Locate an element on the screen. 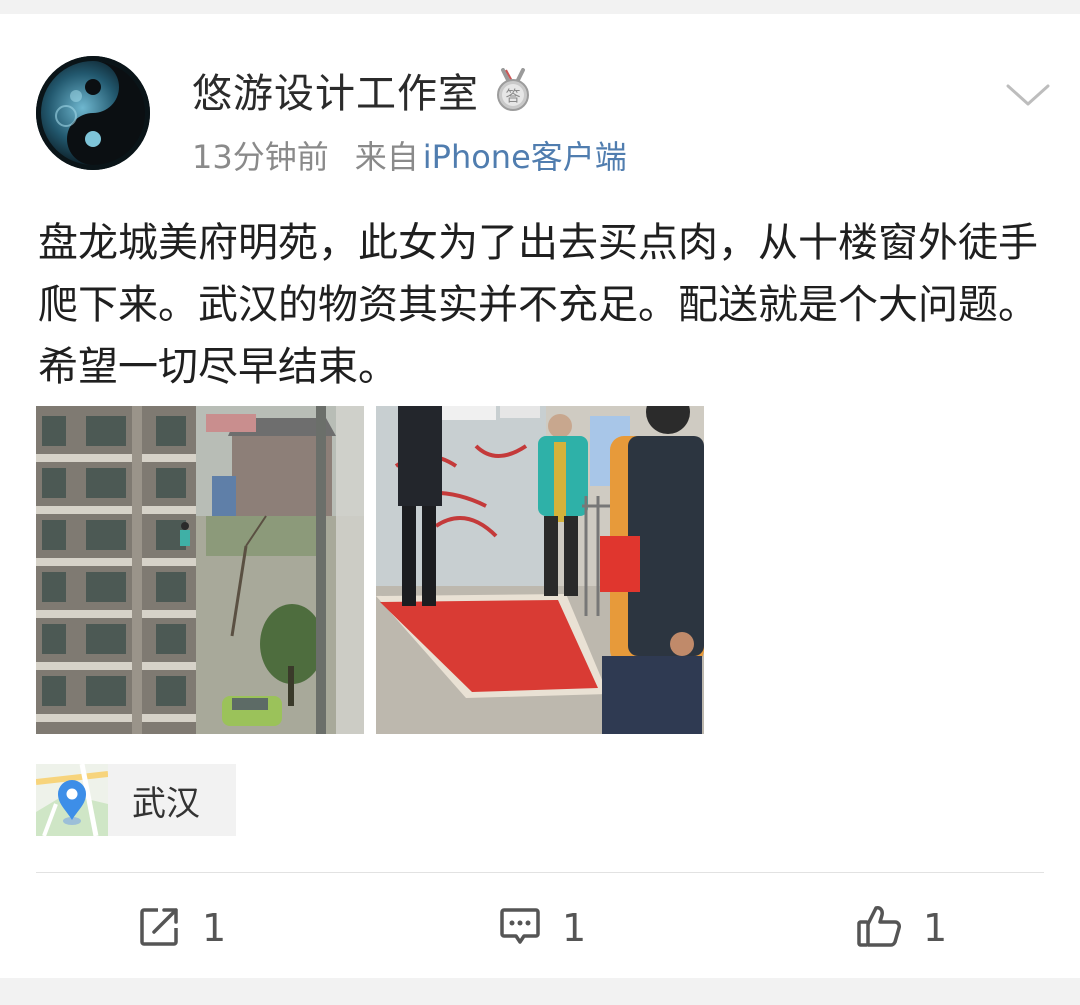 This screenshot has height=1005, width=1080. answer-medal-icon: 答 is located at coordinates (513, 90).